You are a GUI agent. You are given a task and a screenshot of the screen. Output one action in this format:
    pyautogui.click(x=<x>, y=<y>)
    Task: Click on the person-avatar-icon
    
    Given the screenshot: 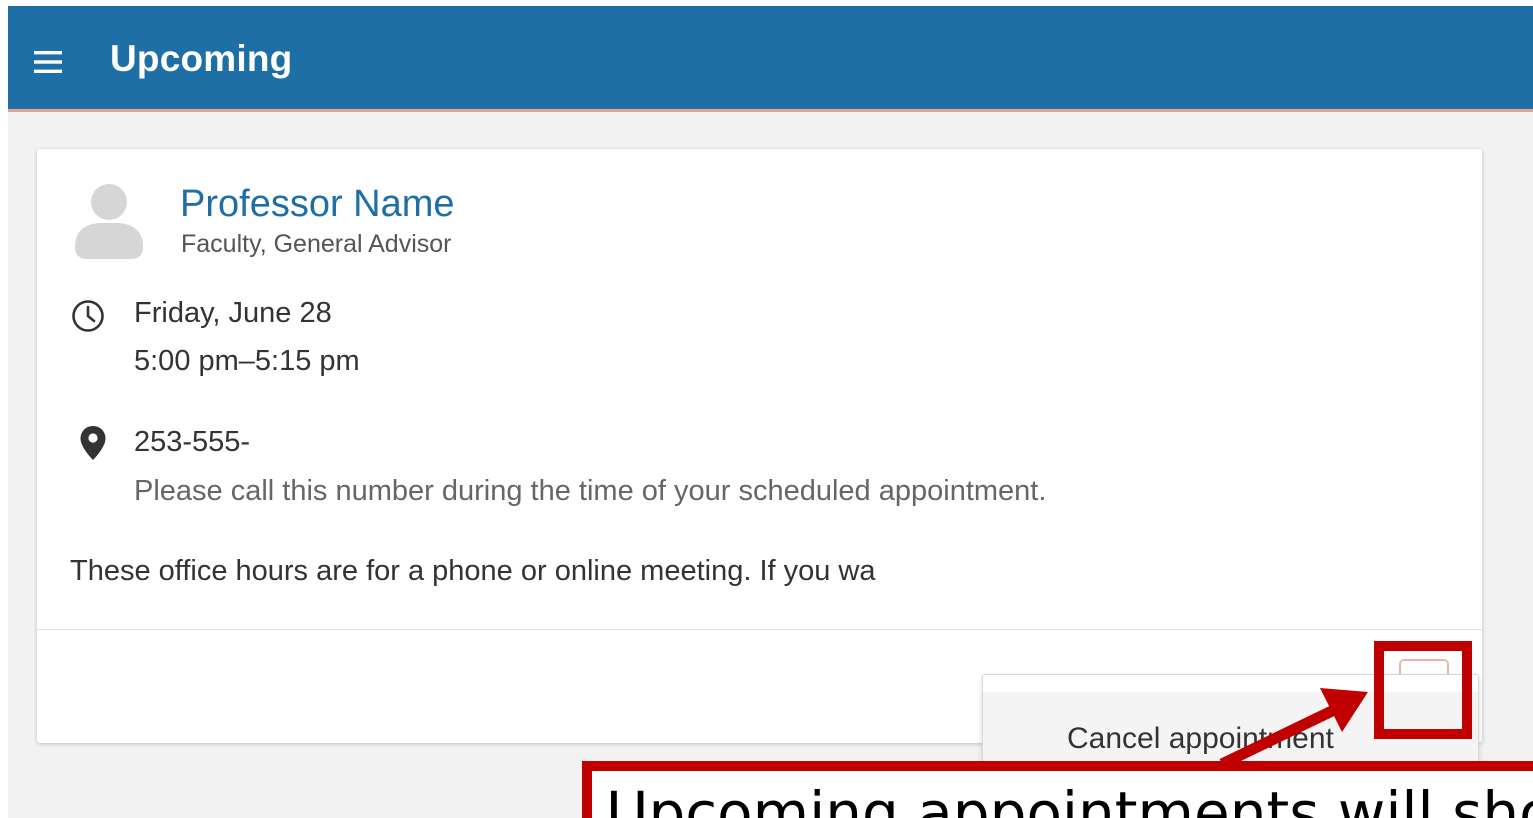 What is the action you would take?
    pyautogui.click(x=109, y=221)
    